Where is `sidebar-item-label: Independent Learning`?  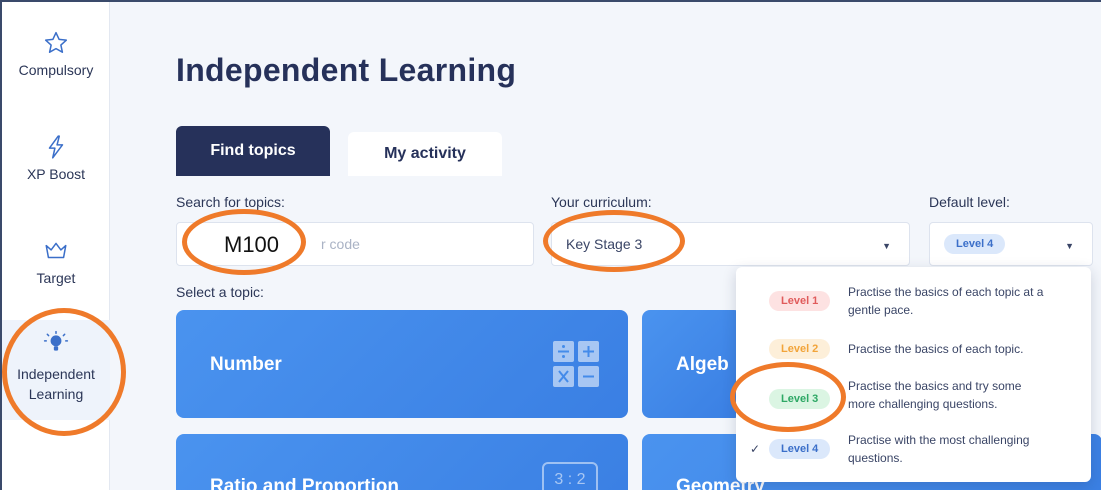
sidebar-item-label: Independent Learning is located at coordinates (56, 384).